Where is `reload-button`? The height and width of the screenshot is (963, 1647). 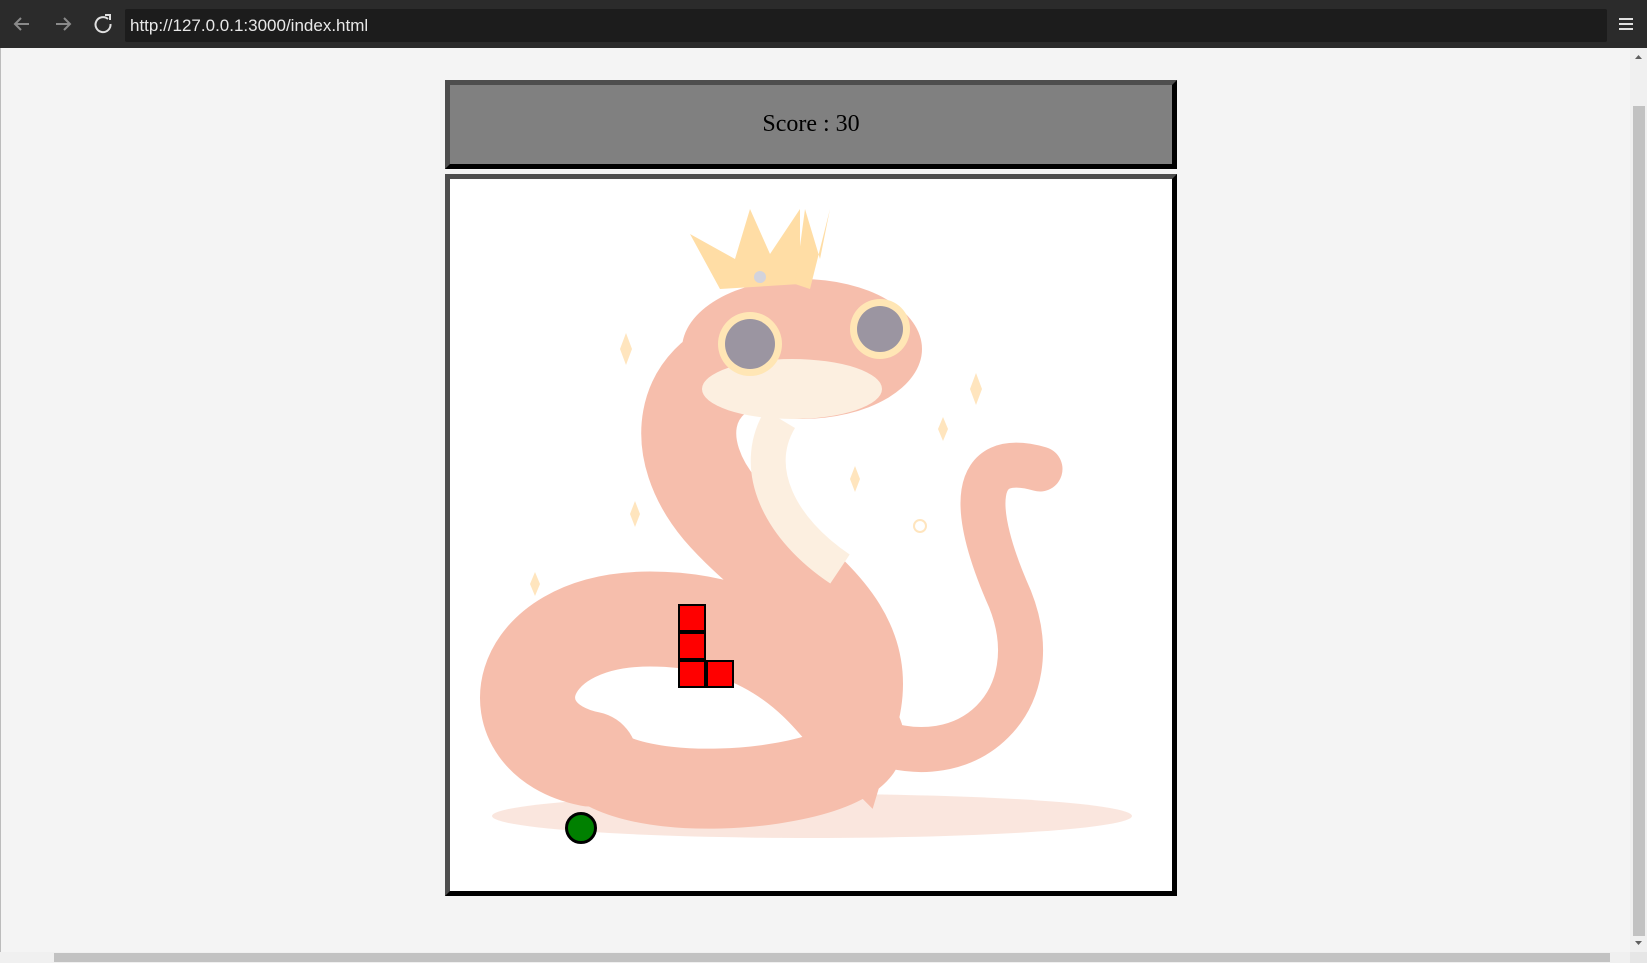
reload-button is located at coordinates (103, 24).